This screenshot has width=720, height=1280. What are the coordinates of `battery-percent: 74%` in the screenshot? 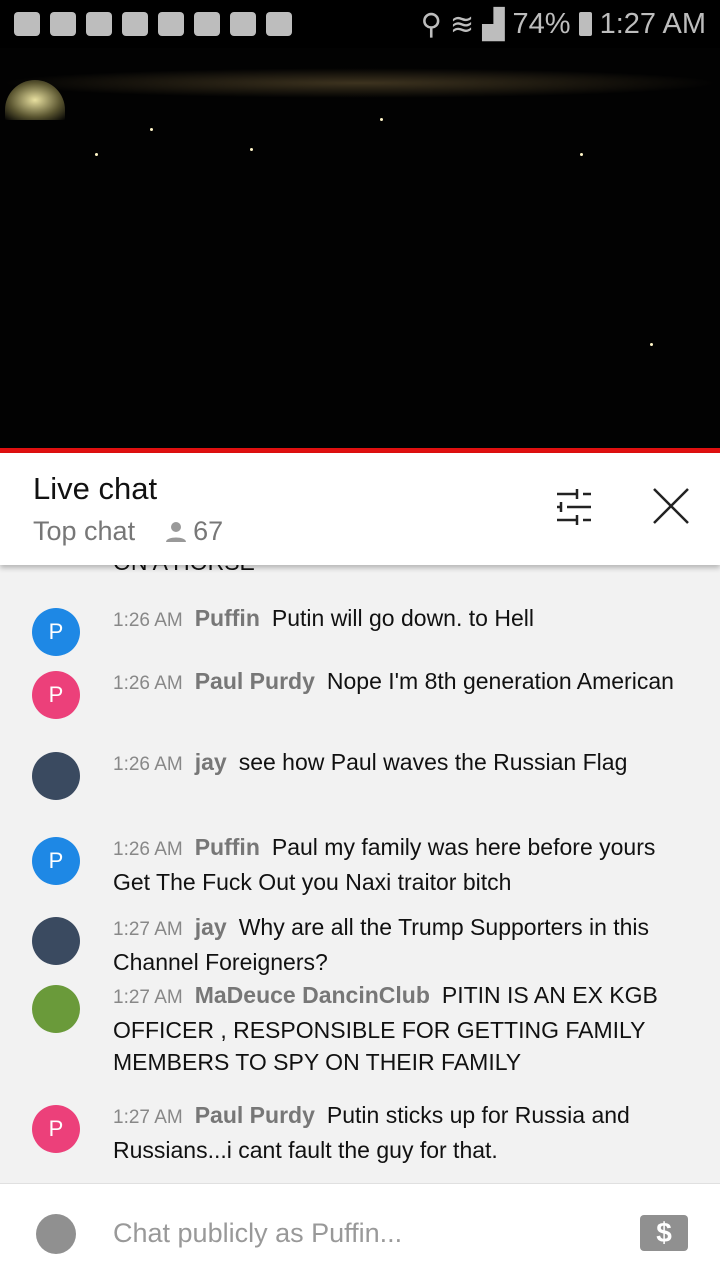 It's located at (541, 23).